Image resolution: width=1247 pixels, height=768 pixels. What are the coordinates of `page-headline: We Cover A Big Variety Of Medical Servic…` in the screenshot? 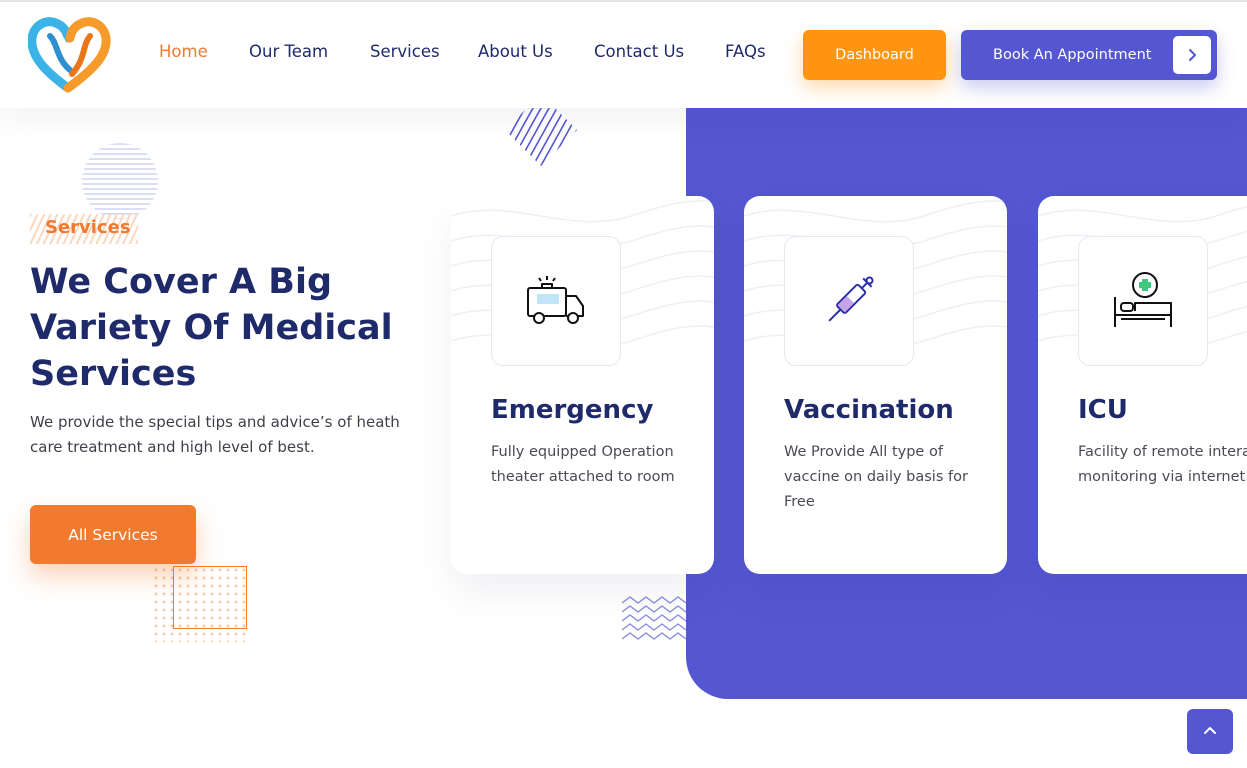 It's located at (211, 328).